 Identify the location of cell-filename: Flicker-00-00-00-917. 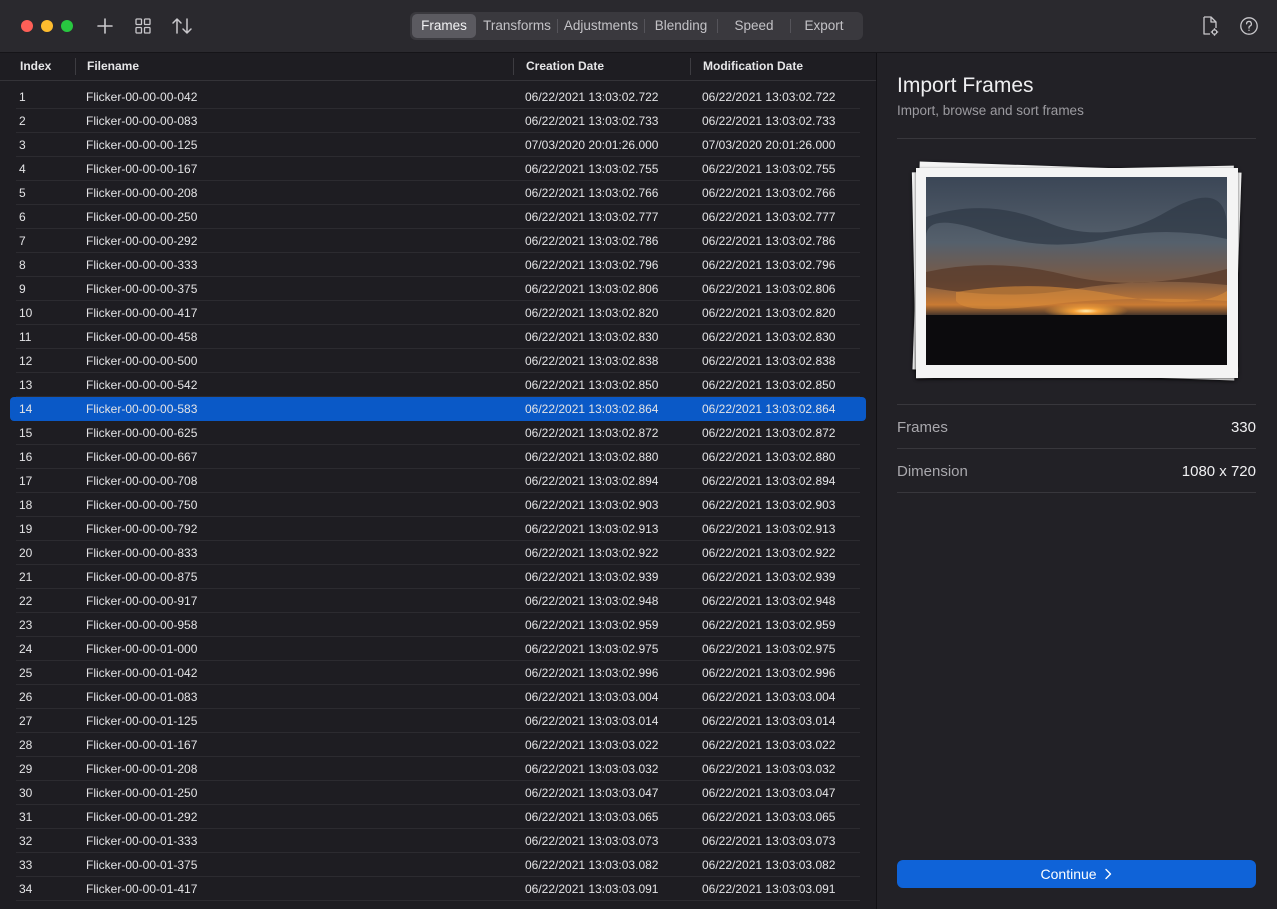
(142, 601).